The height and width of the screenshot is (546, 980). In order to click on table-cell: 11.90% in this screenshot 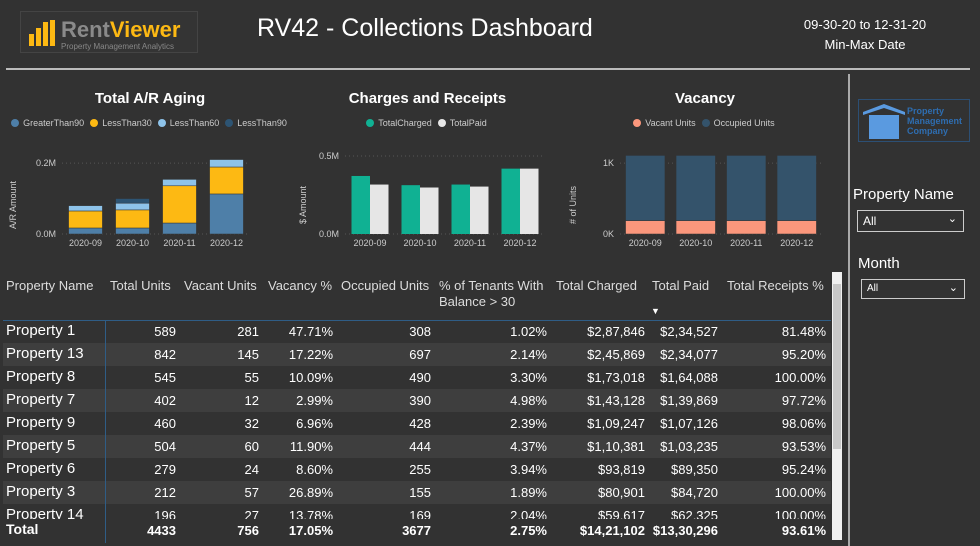, I will do `click(311, 446)`.